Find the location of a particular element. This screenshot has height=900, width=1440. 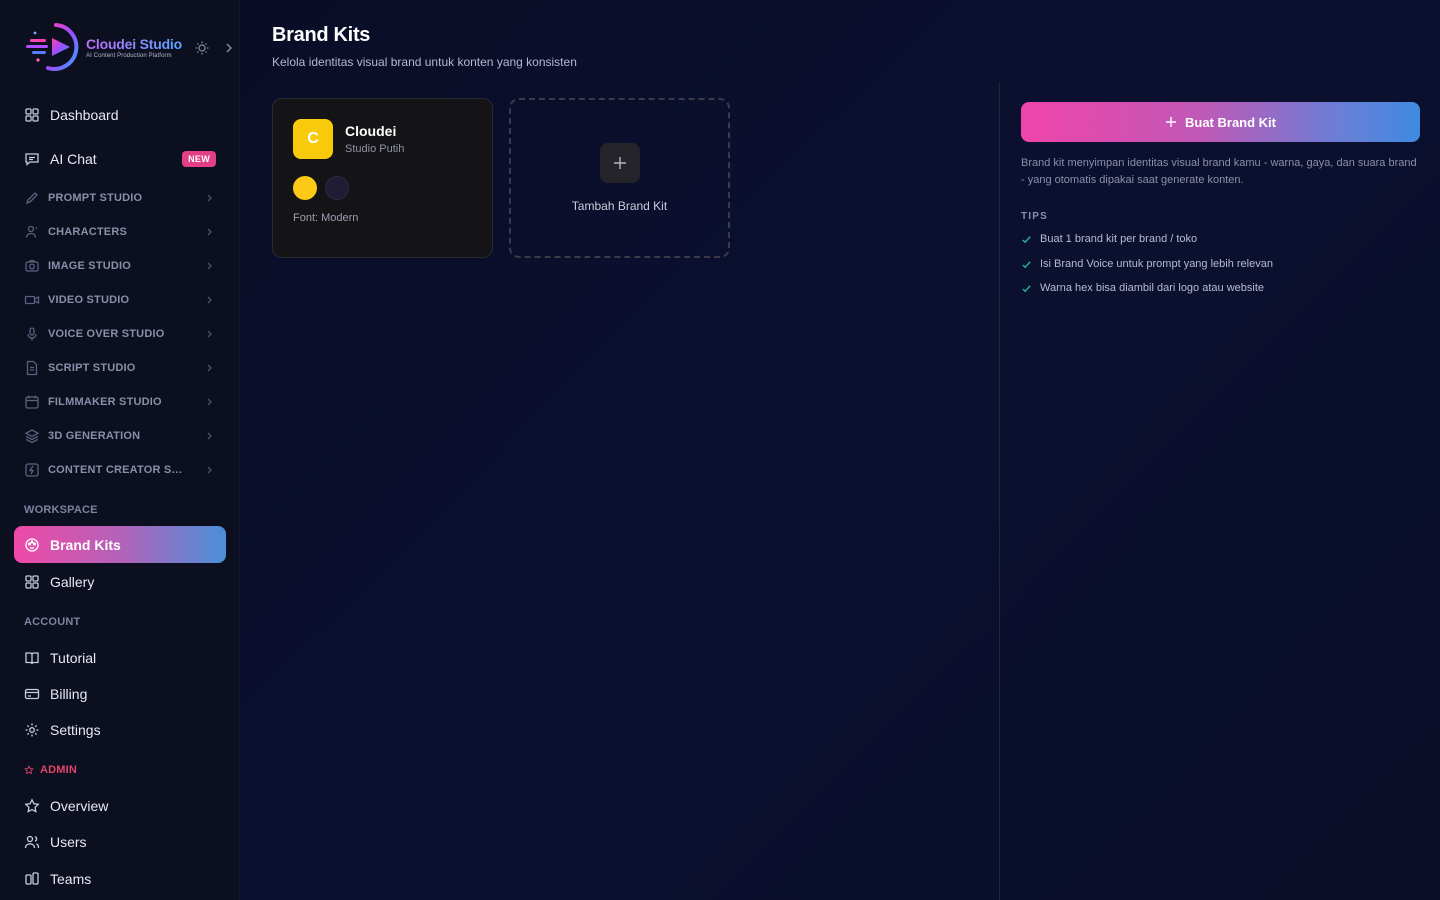

nav-brand-kits: Brand Kits is located at coordinates (120, 544).